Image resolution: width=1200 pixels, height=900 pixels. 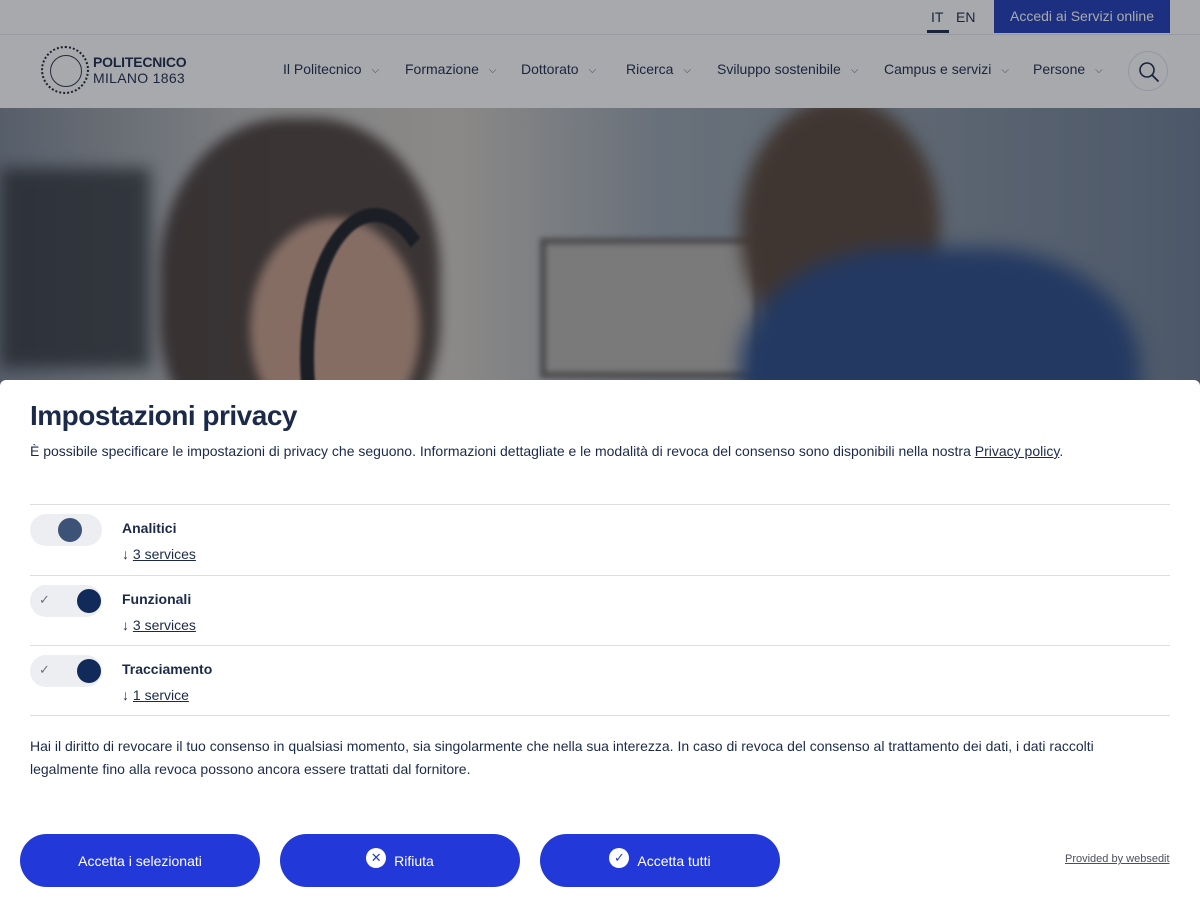 What do you see at coordinates (159, 554) in the screenshot?
I see `services-link-analitici: ↓ 3 services` at bounding box center [159, 554].